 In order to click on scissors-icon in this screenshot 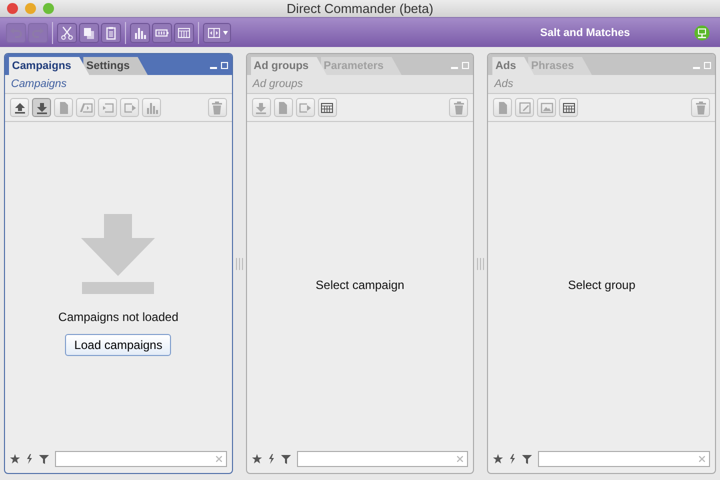, I will do `click(67, 33)`.